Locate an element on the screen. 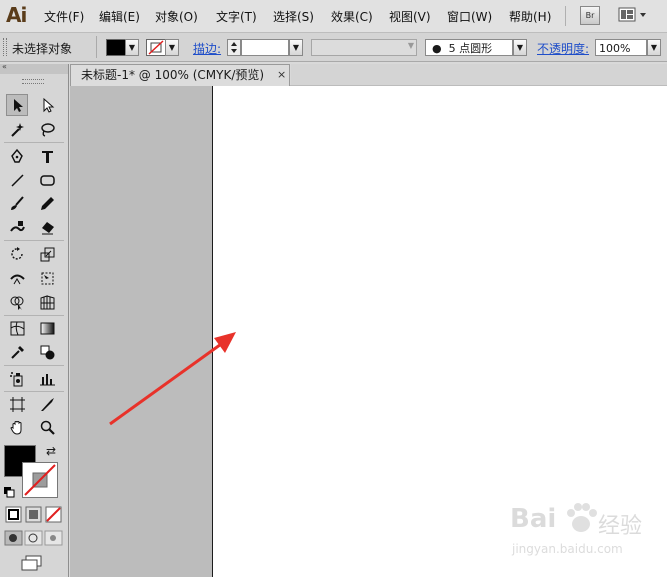  variable-width-profile-select: ▼ is located at coordinates (364, 47).